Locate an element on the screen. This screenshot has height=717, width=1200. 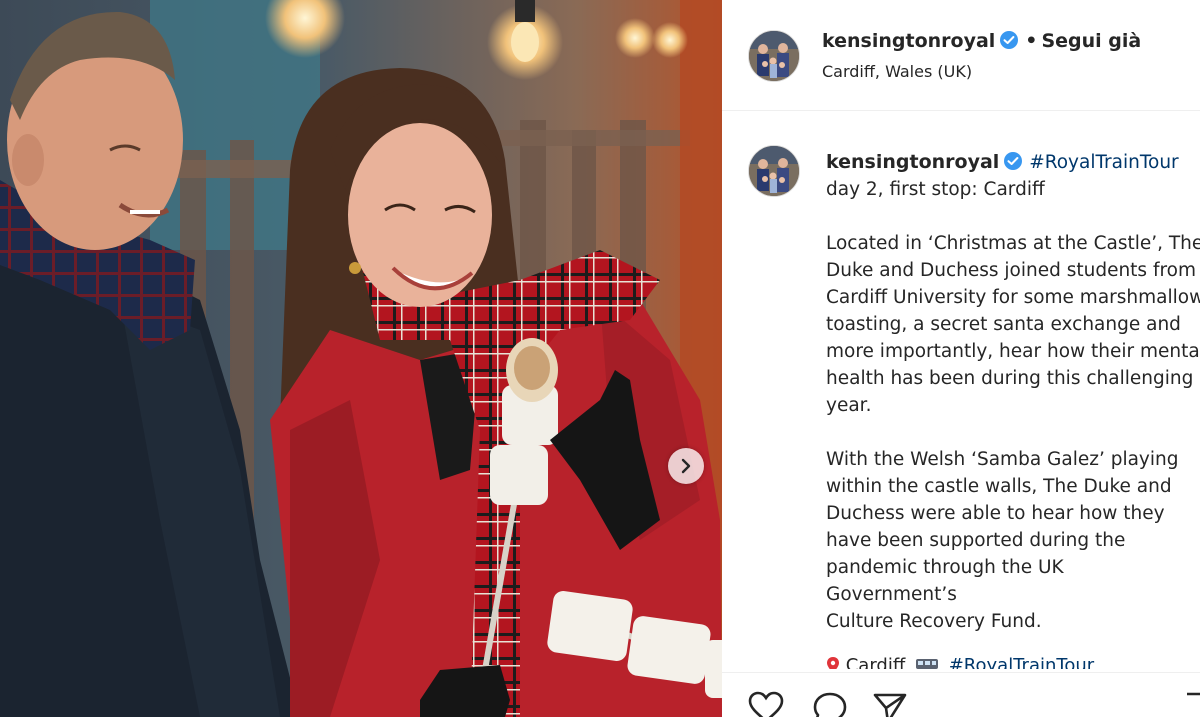
header-name-line: kensingtonroyal • Segui già is located at coordinates (981, 41).